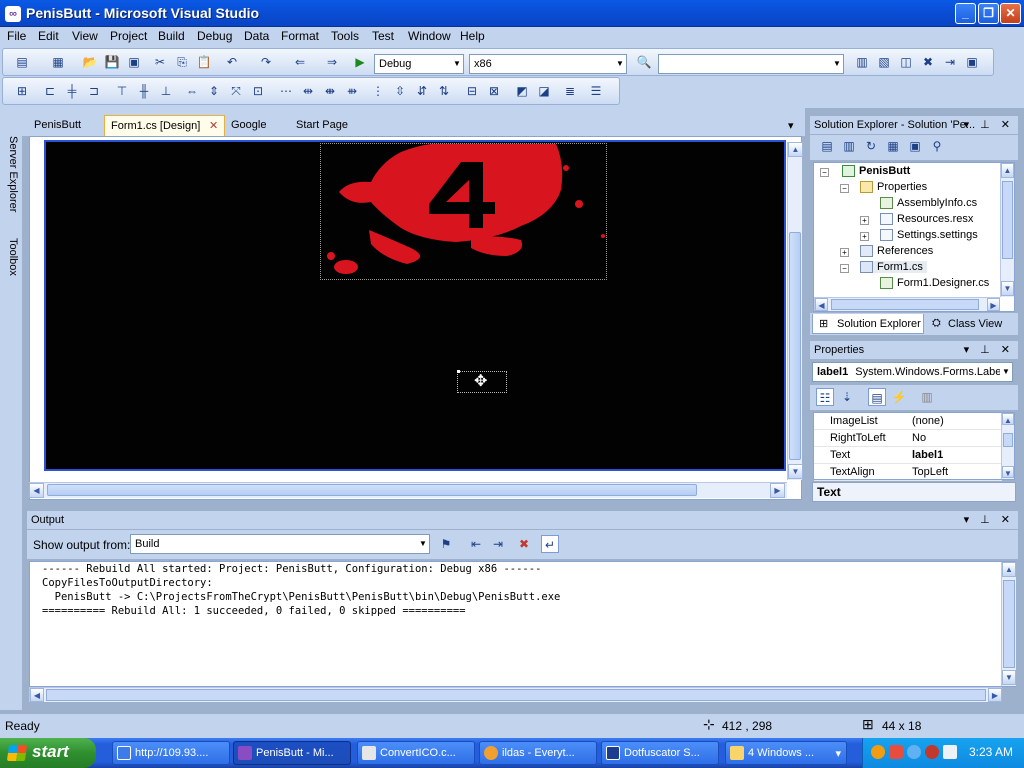  I want to click on show-all-files-icon: ▥, so click(849, 146).